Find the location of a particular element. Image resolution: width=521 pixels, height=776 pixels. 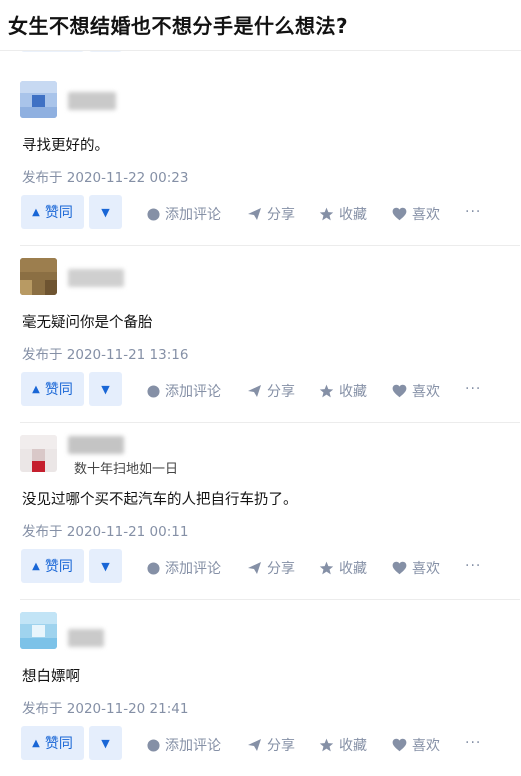

answer-content: 毫无疑问你是个备胎 is located at coordinates (87, 321).